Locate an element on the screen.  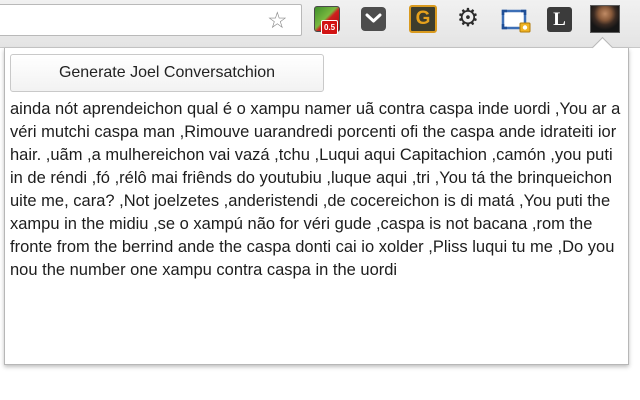
g-extension-icon: G is located at coordinates (423, 19).